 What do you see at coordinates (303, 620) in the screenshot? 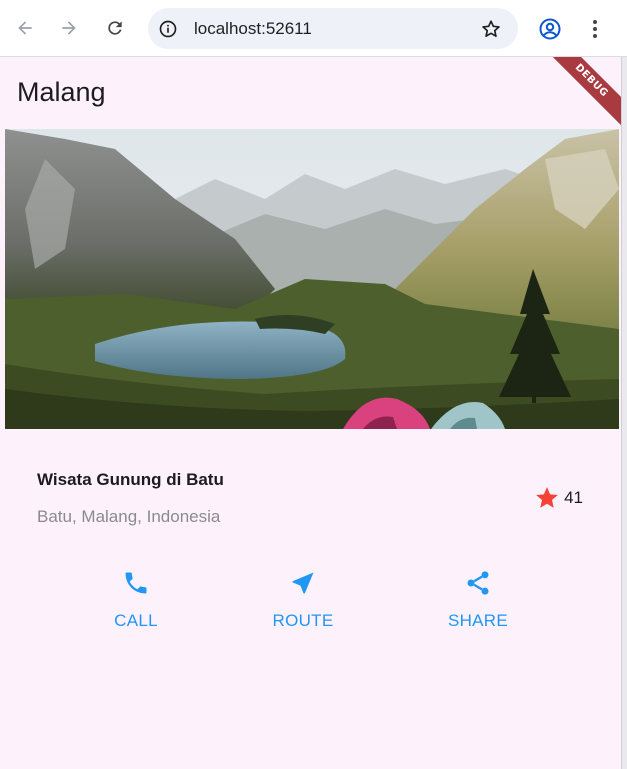
I see `route-label: ROUTE` at bounding box center [303, 620].